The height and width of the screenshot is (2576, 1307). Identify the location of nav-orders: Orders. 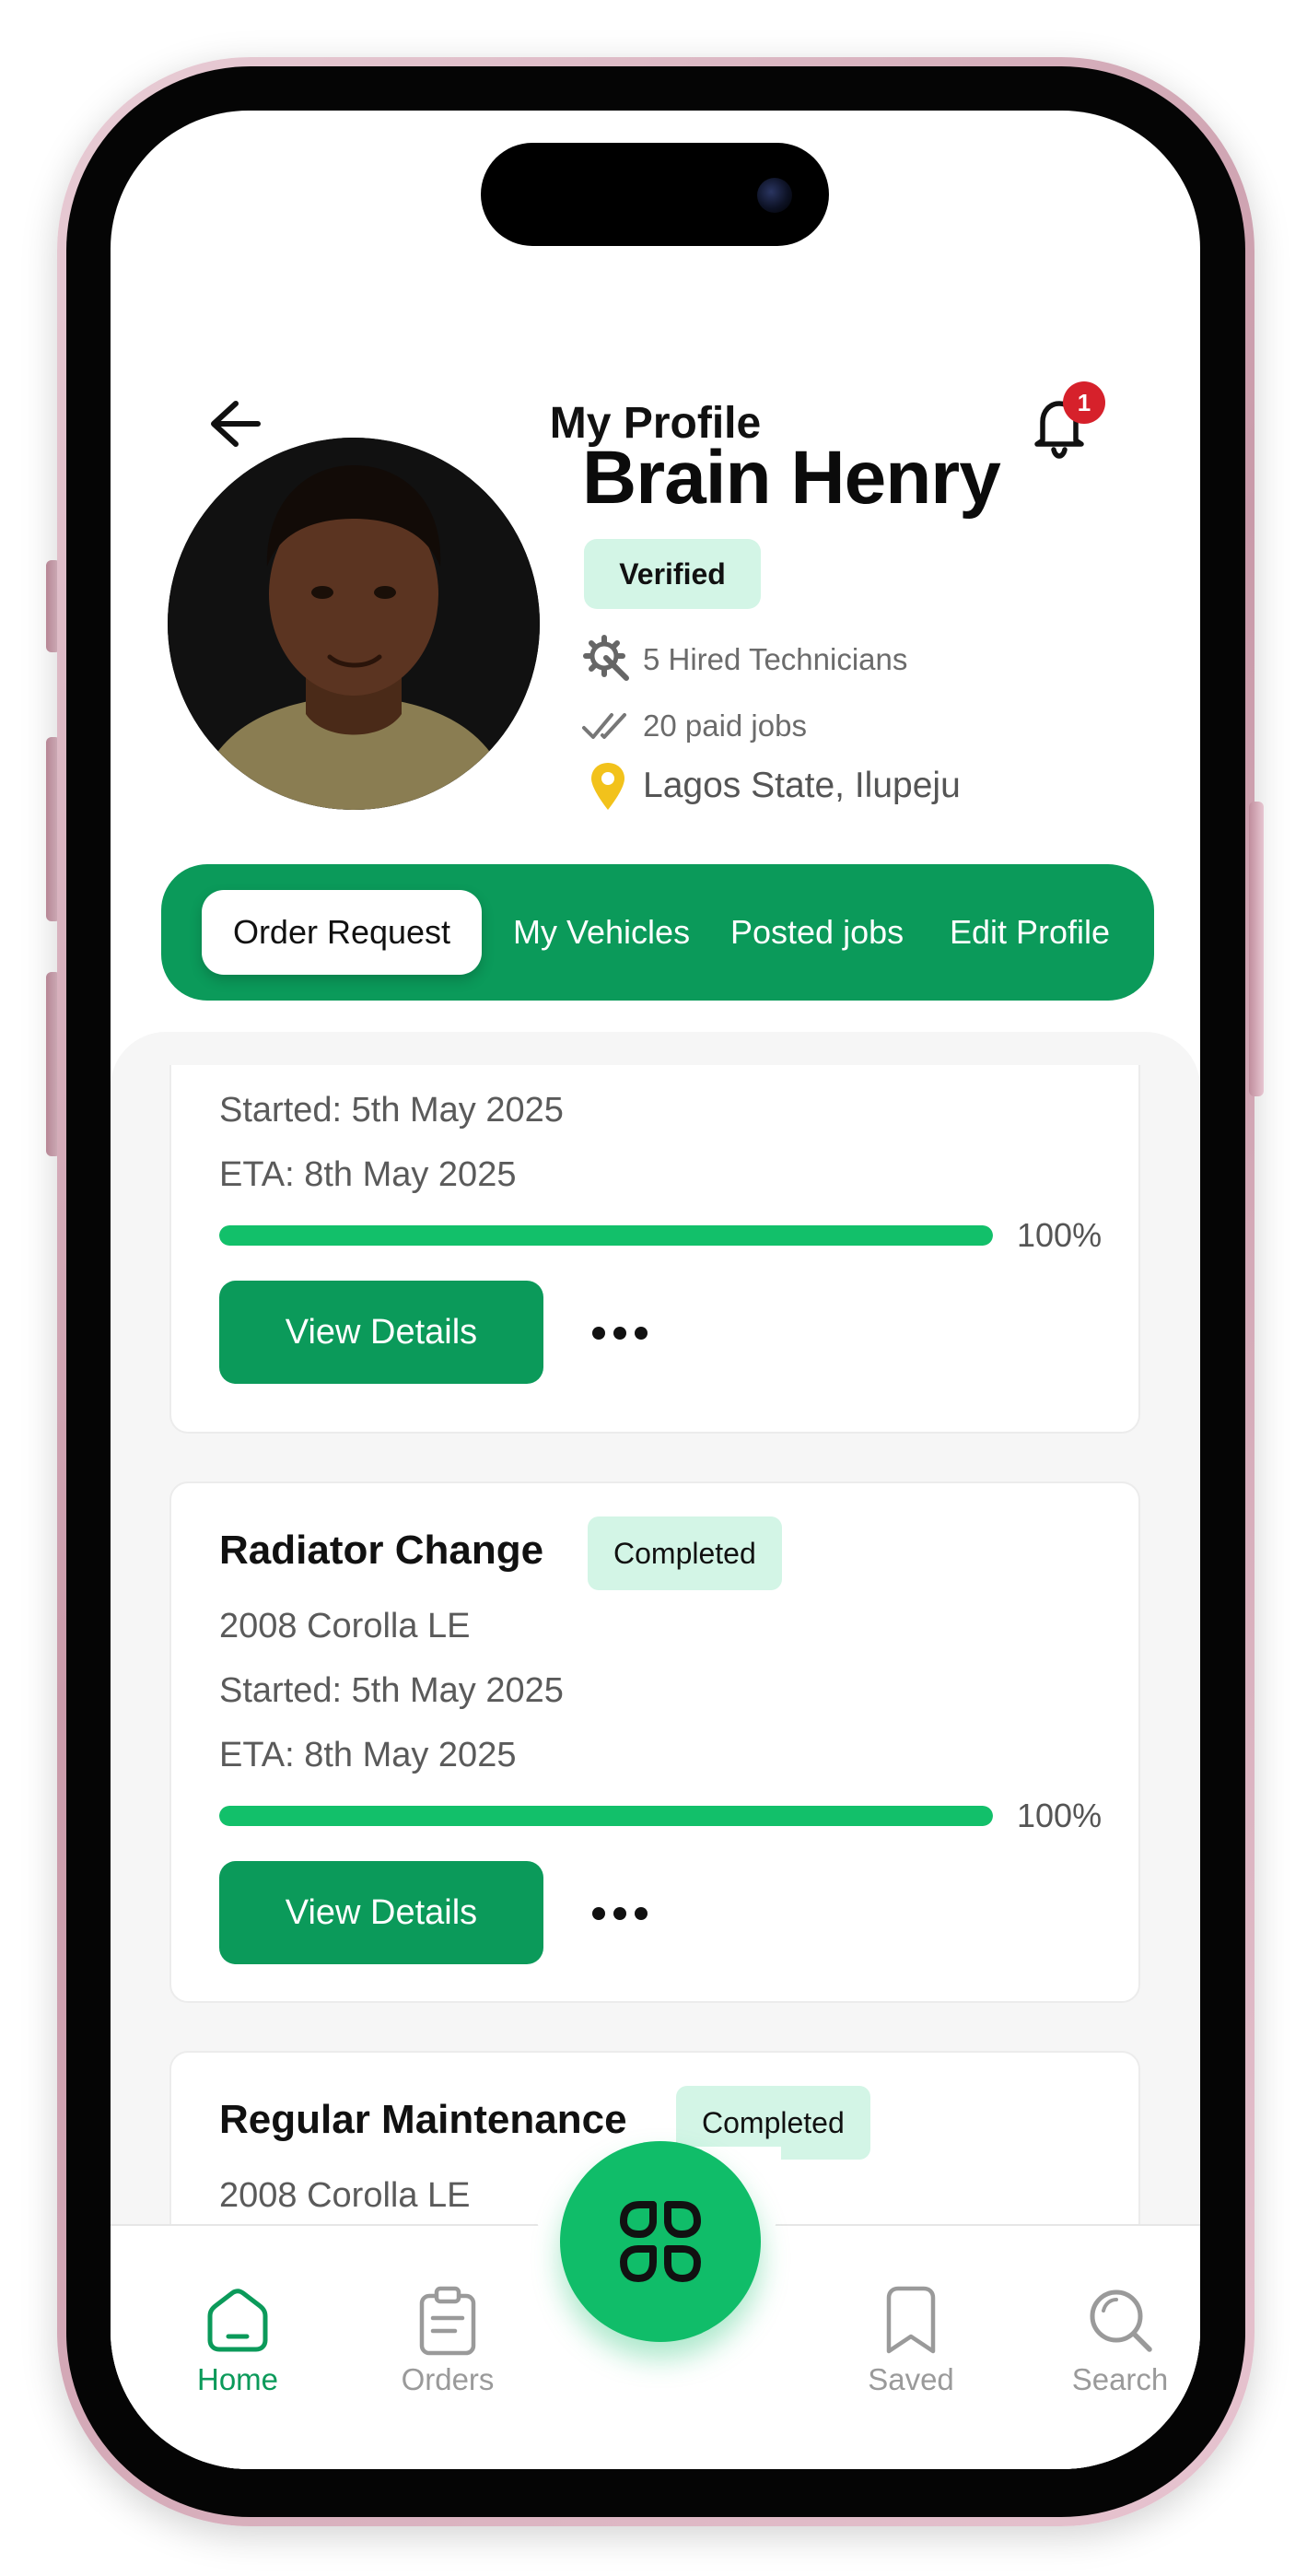
(448, 2340).